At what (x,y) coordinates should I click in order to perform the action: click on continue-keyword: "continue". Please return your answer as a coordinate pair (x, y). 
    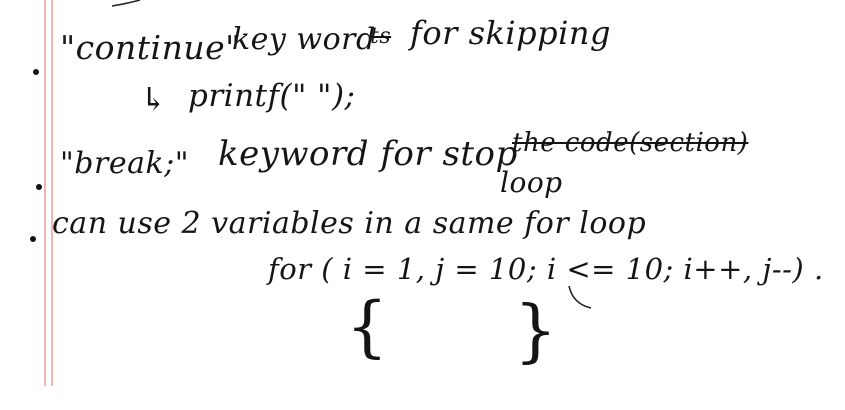
    Looking at the image, I should click on (150, 47).